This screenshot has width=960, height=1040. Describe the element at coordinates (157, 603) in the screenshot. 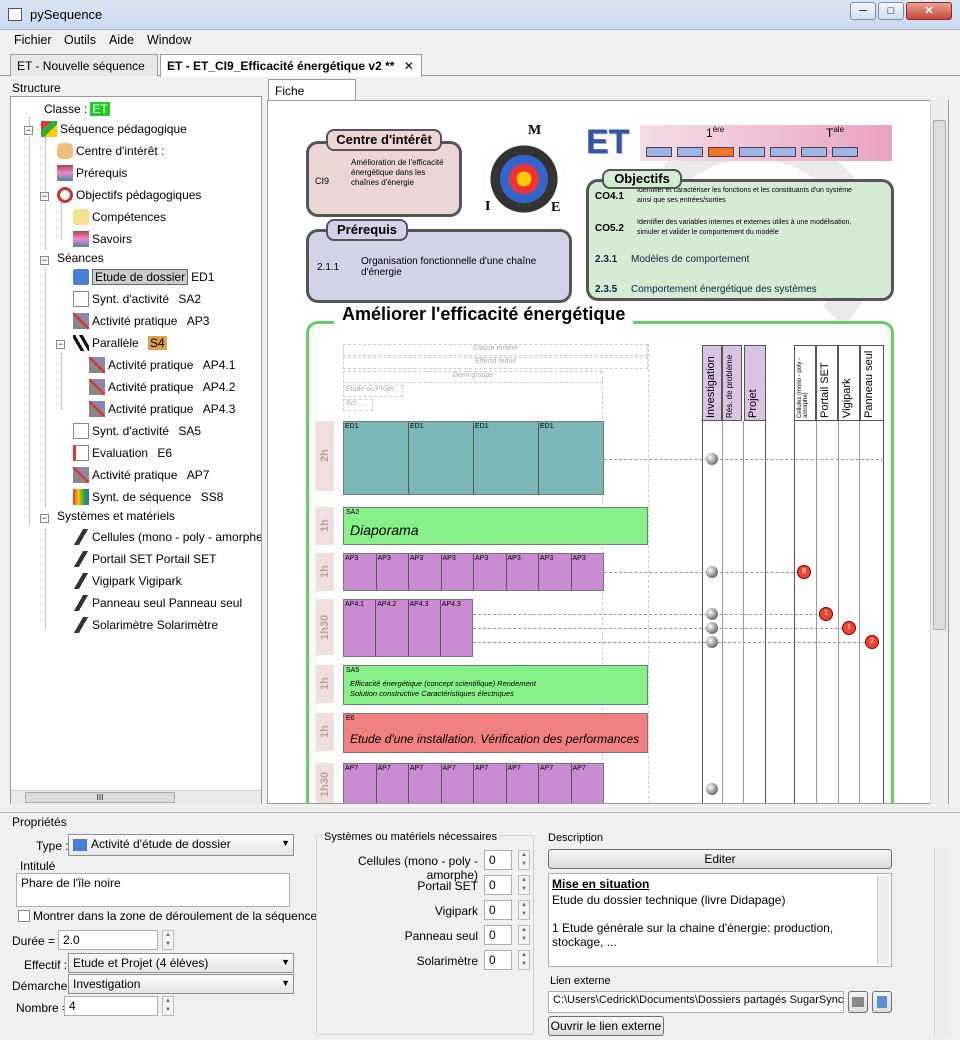

I see `tree-systeme-panneau: Panneau seul Panneau seul` at that location.